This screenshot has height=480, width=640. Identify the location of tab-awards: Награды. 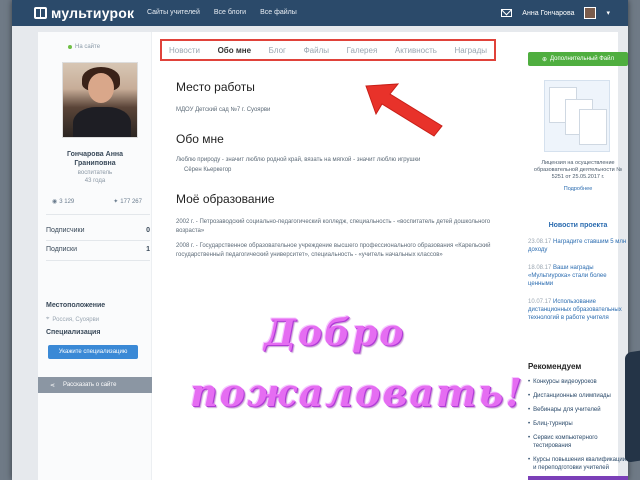
(471, 50).